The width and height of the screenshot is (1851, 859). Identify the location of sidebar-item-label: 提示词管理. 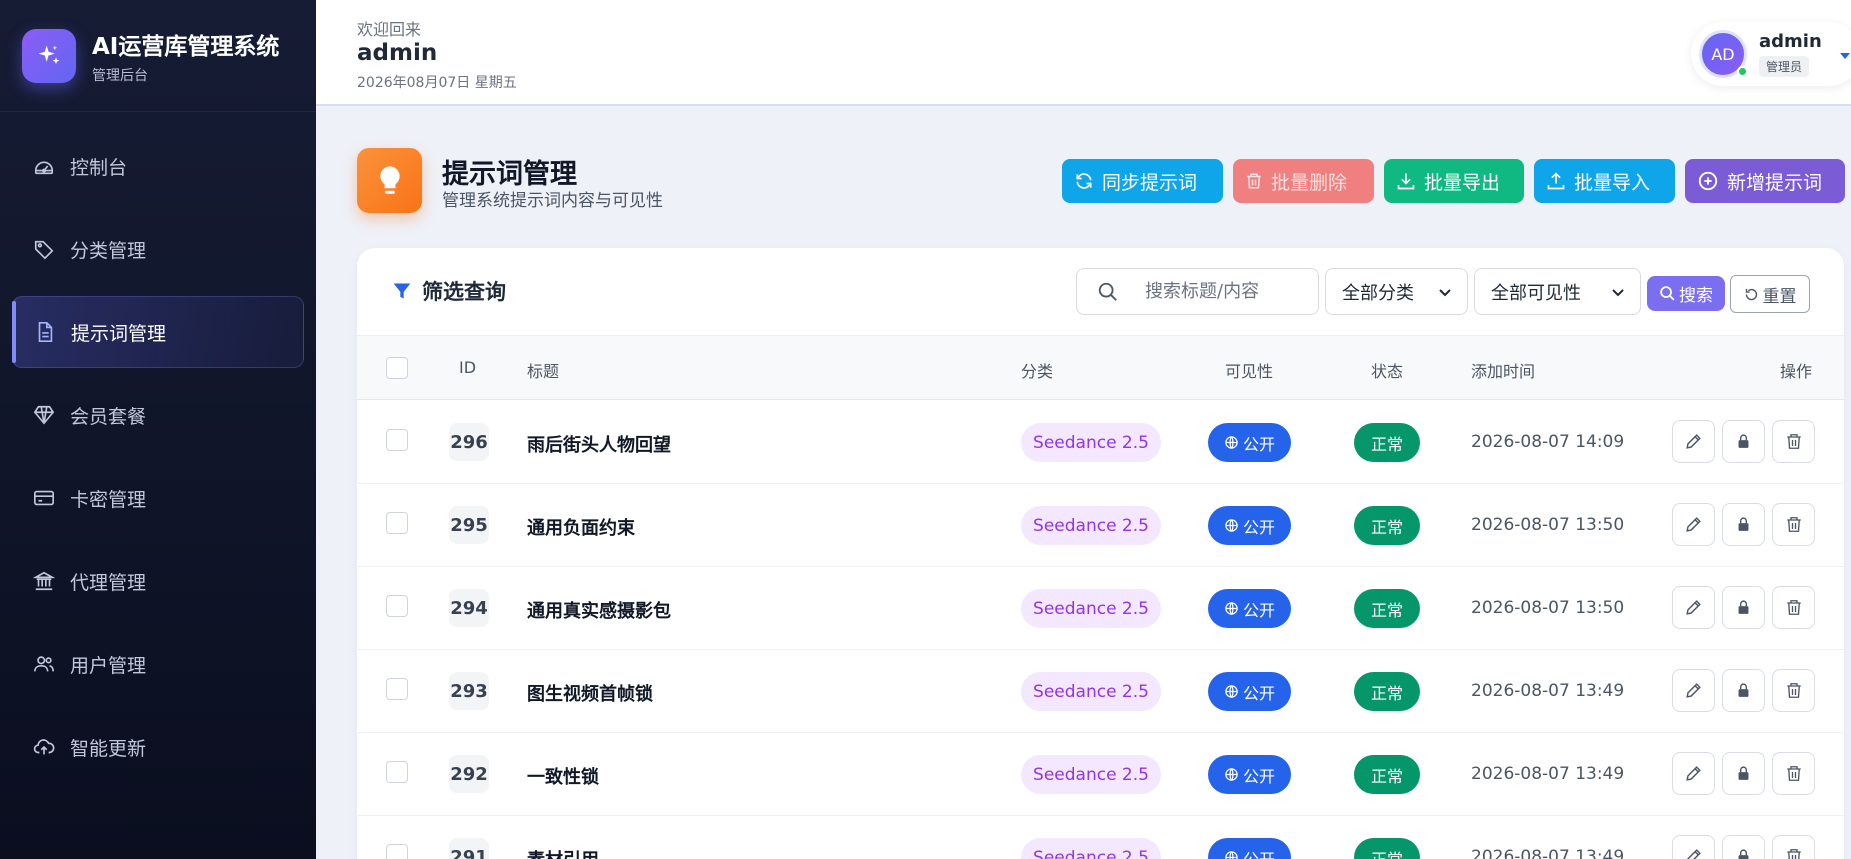
(119, 333).